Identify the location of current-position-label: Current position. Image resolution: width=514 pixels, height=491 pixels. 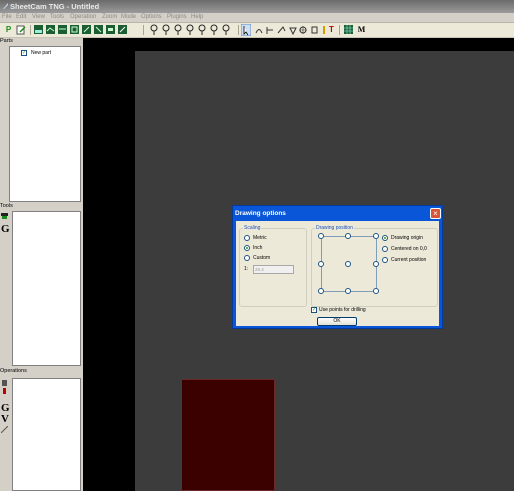
(408, 260).